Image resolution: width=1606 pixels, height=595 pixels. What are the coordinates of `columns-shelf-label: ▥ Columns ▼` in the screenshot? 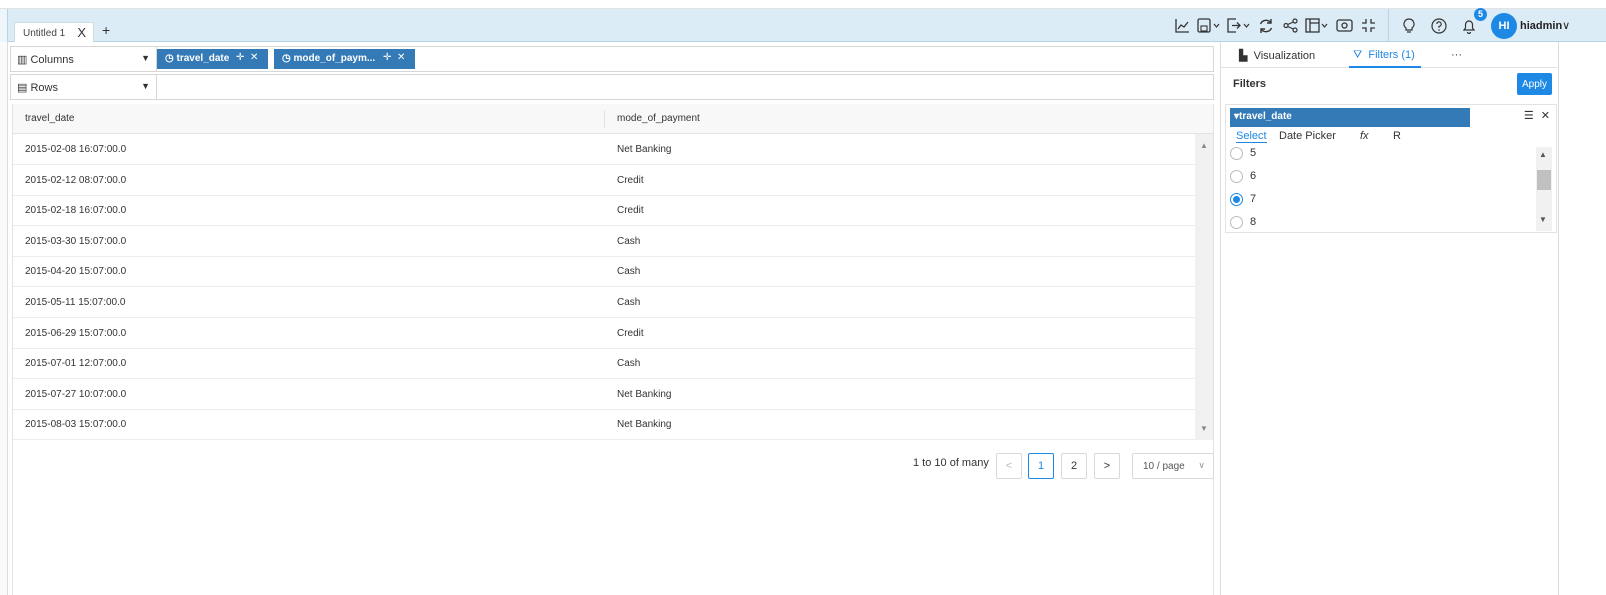 It's located at (84, 59).